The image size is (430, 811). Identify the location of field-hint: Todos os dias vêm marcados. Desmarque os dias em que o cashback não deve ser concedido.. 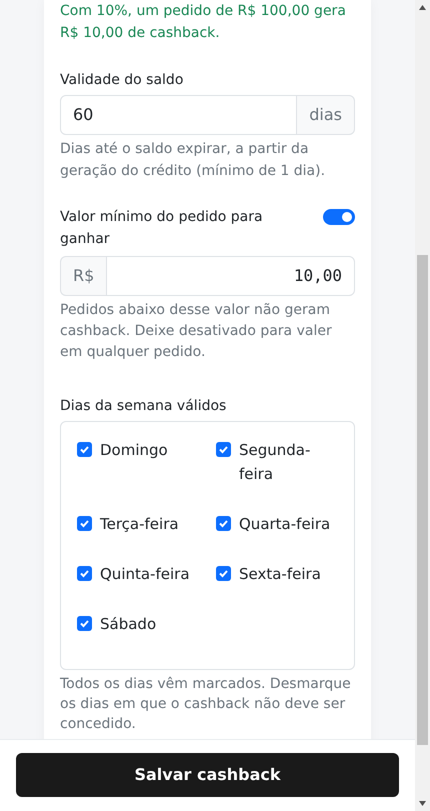
(206, 704).